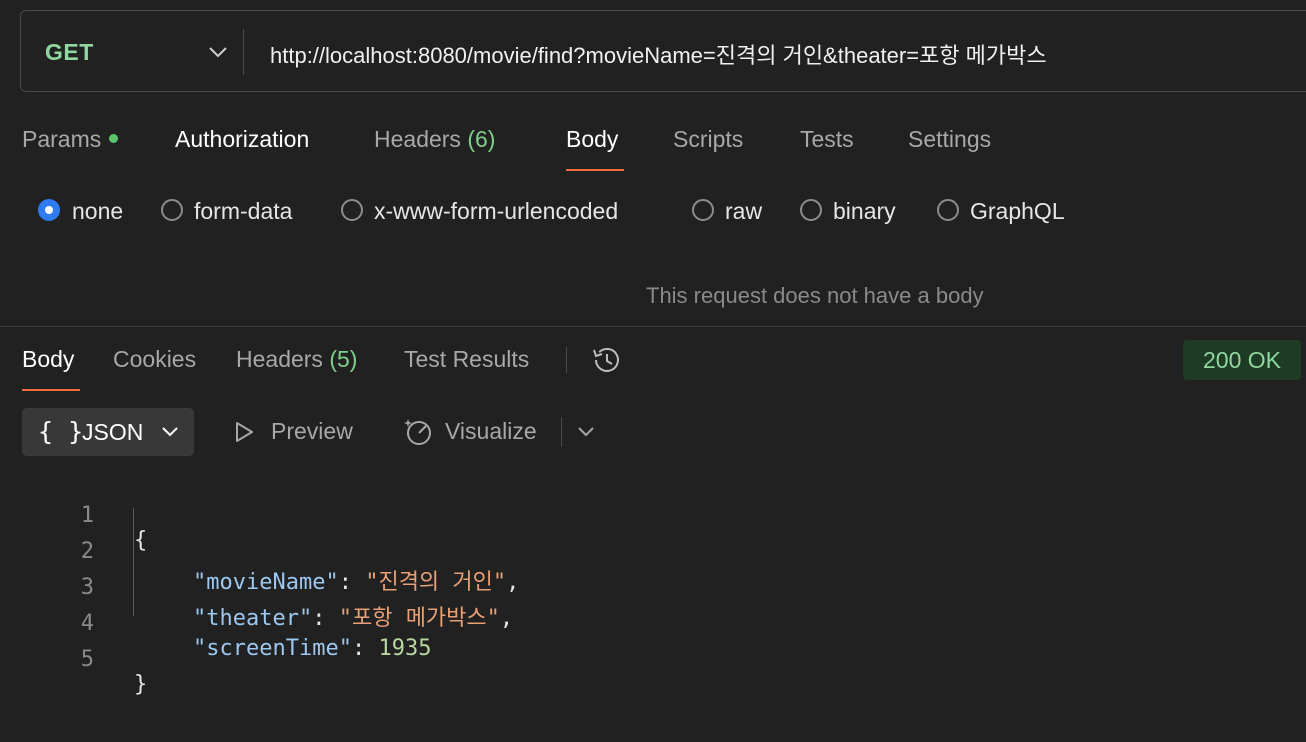  I want to click on play-icon, so click(244, 432).